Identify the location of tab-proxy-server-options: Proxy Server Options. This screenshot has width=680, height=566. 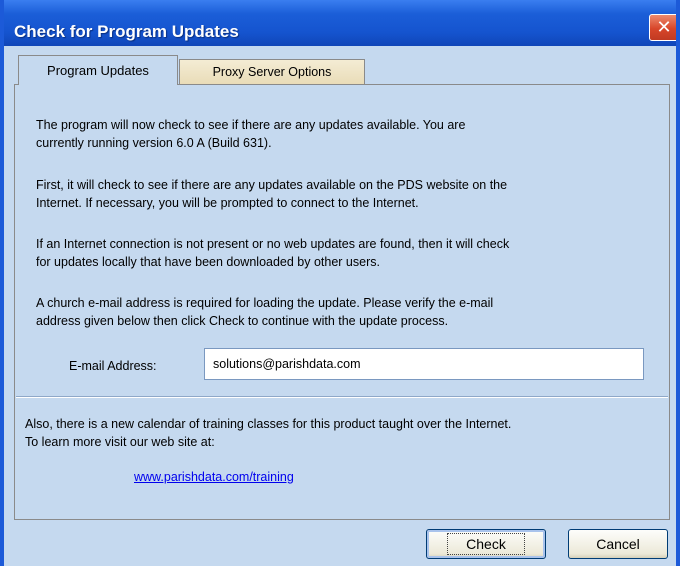
(272, 71).